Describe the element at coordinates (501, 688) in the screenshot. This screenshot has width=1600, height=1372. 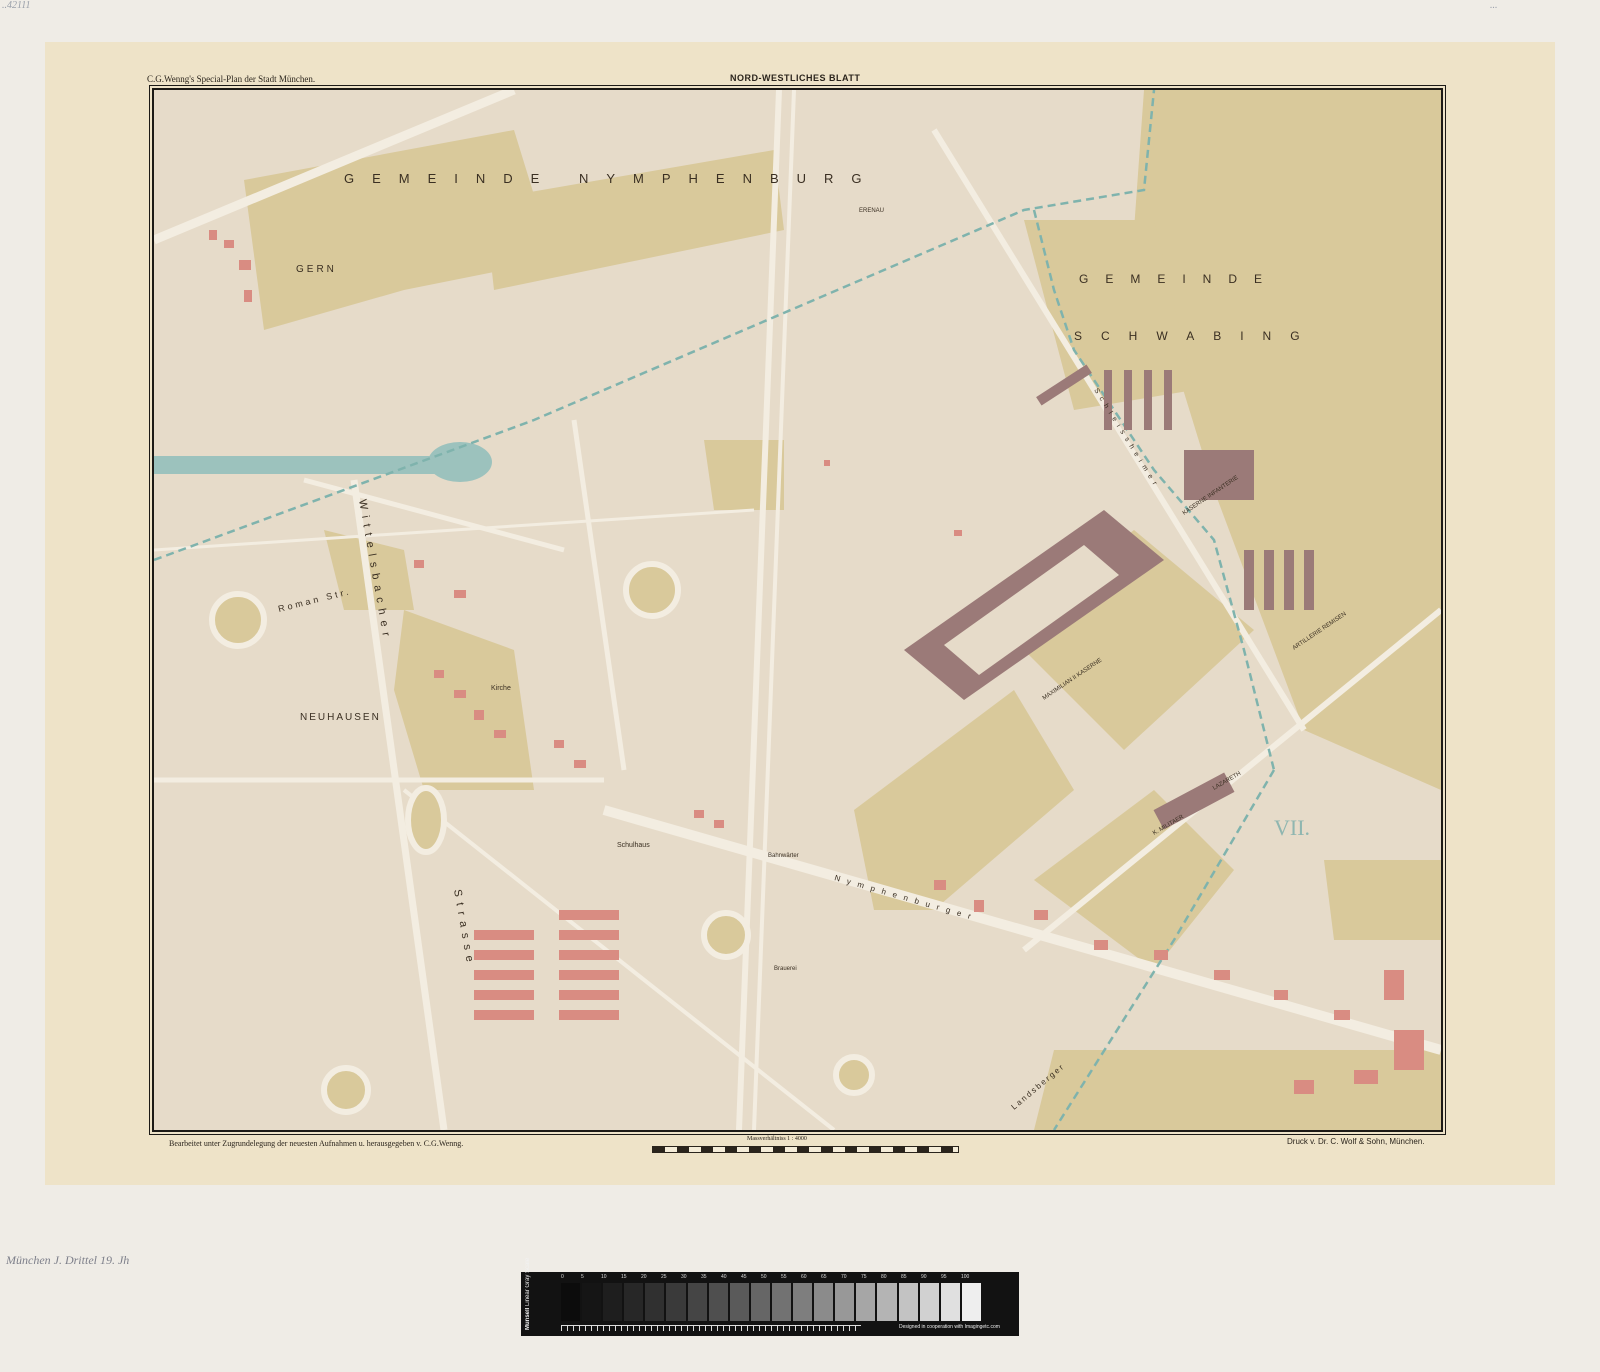
I see `label-kirche: Kirche` at that location.